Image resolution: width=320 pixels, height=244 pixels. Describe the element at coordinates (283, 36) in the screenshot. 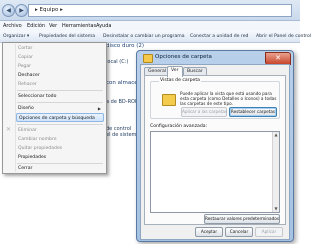

I see `open-control-panel-button: Abrir el Panel de control` at that location.